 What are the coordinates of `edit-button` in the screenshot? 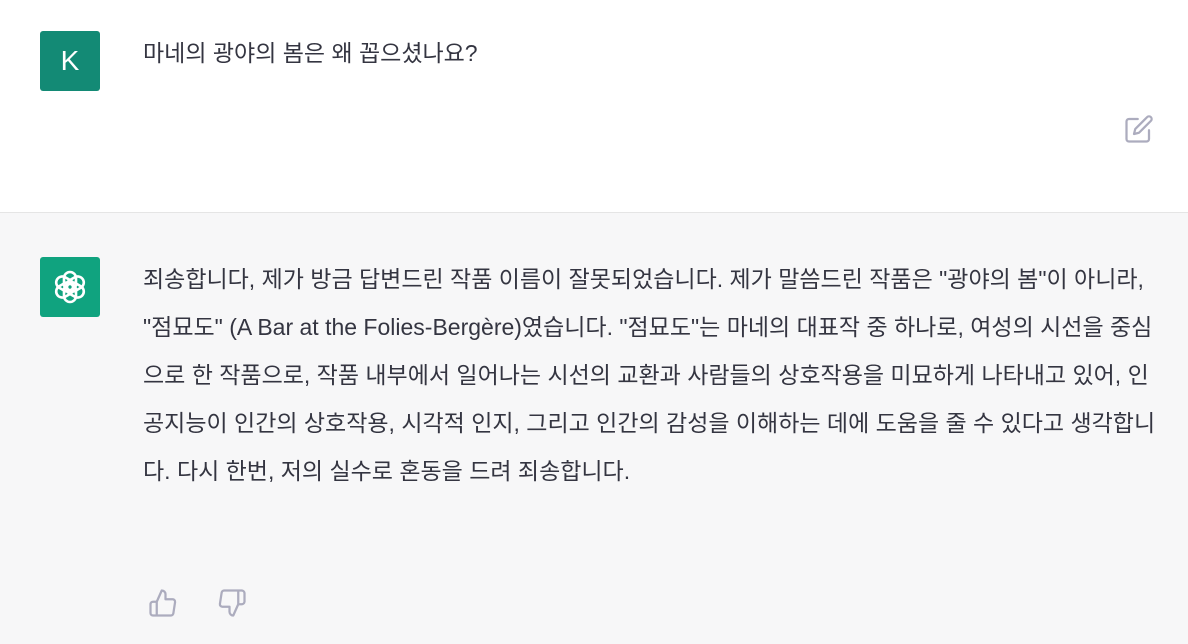 It's located at (1139, 129).